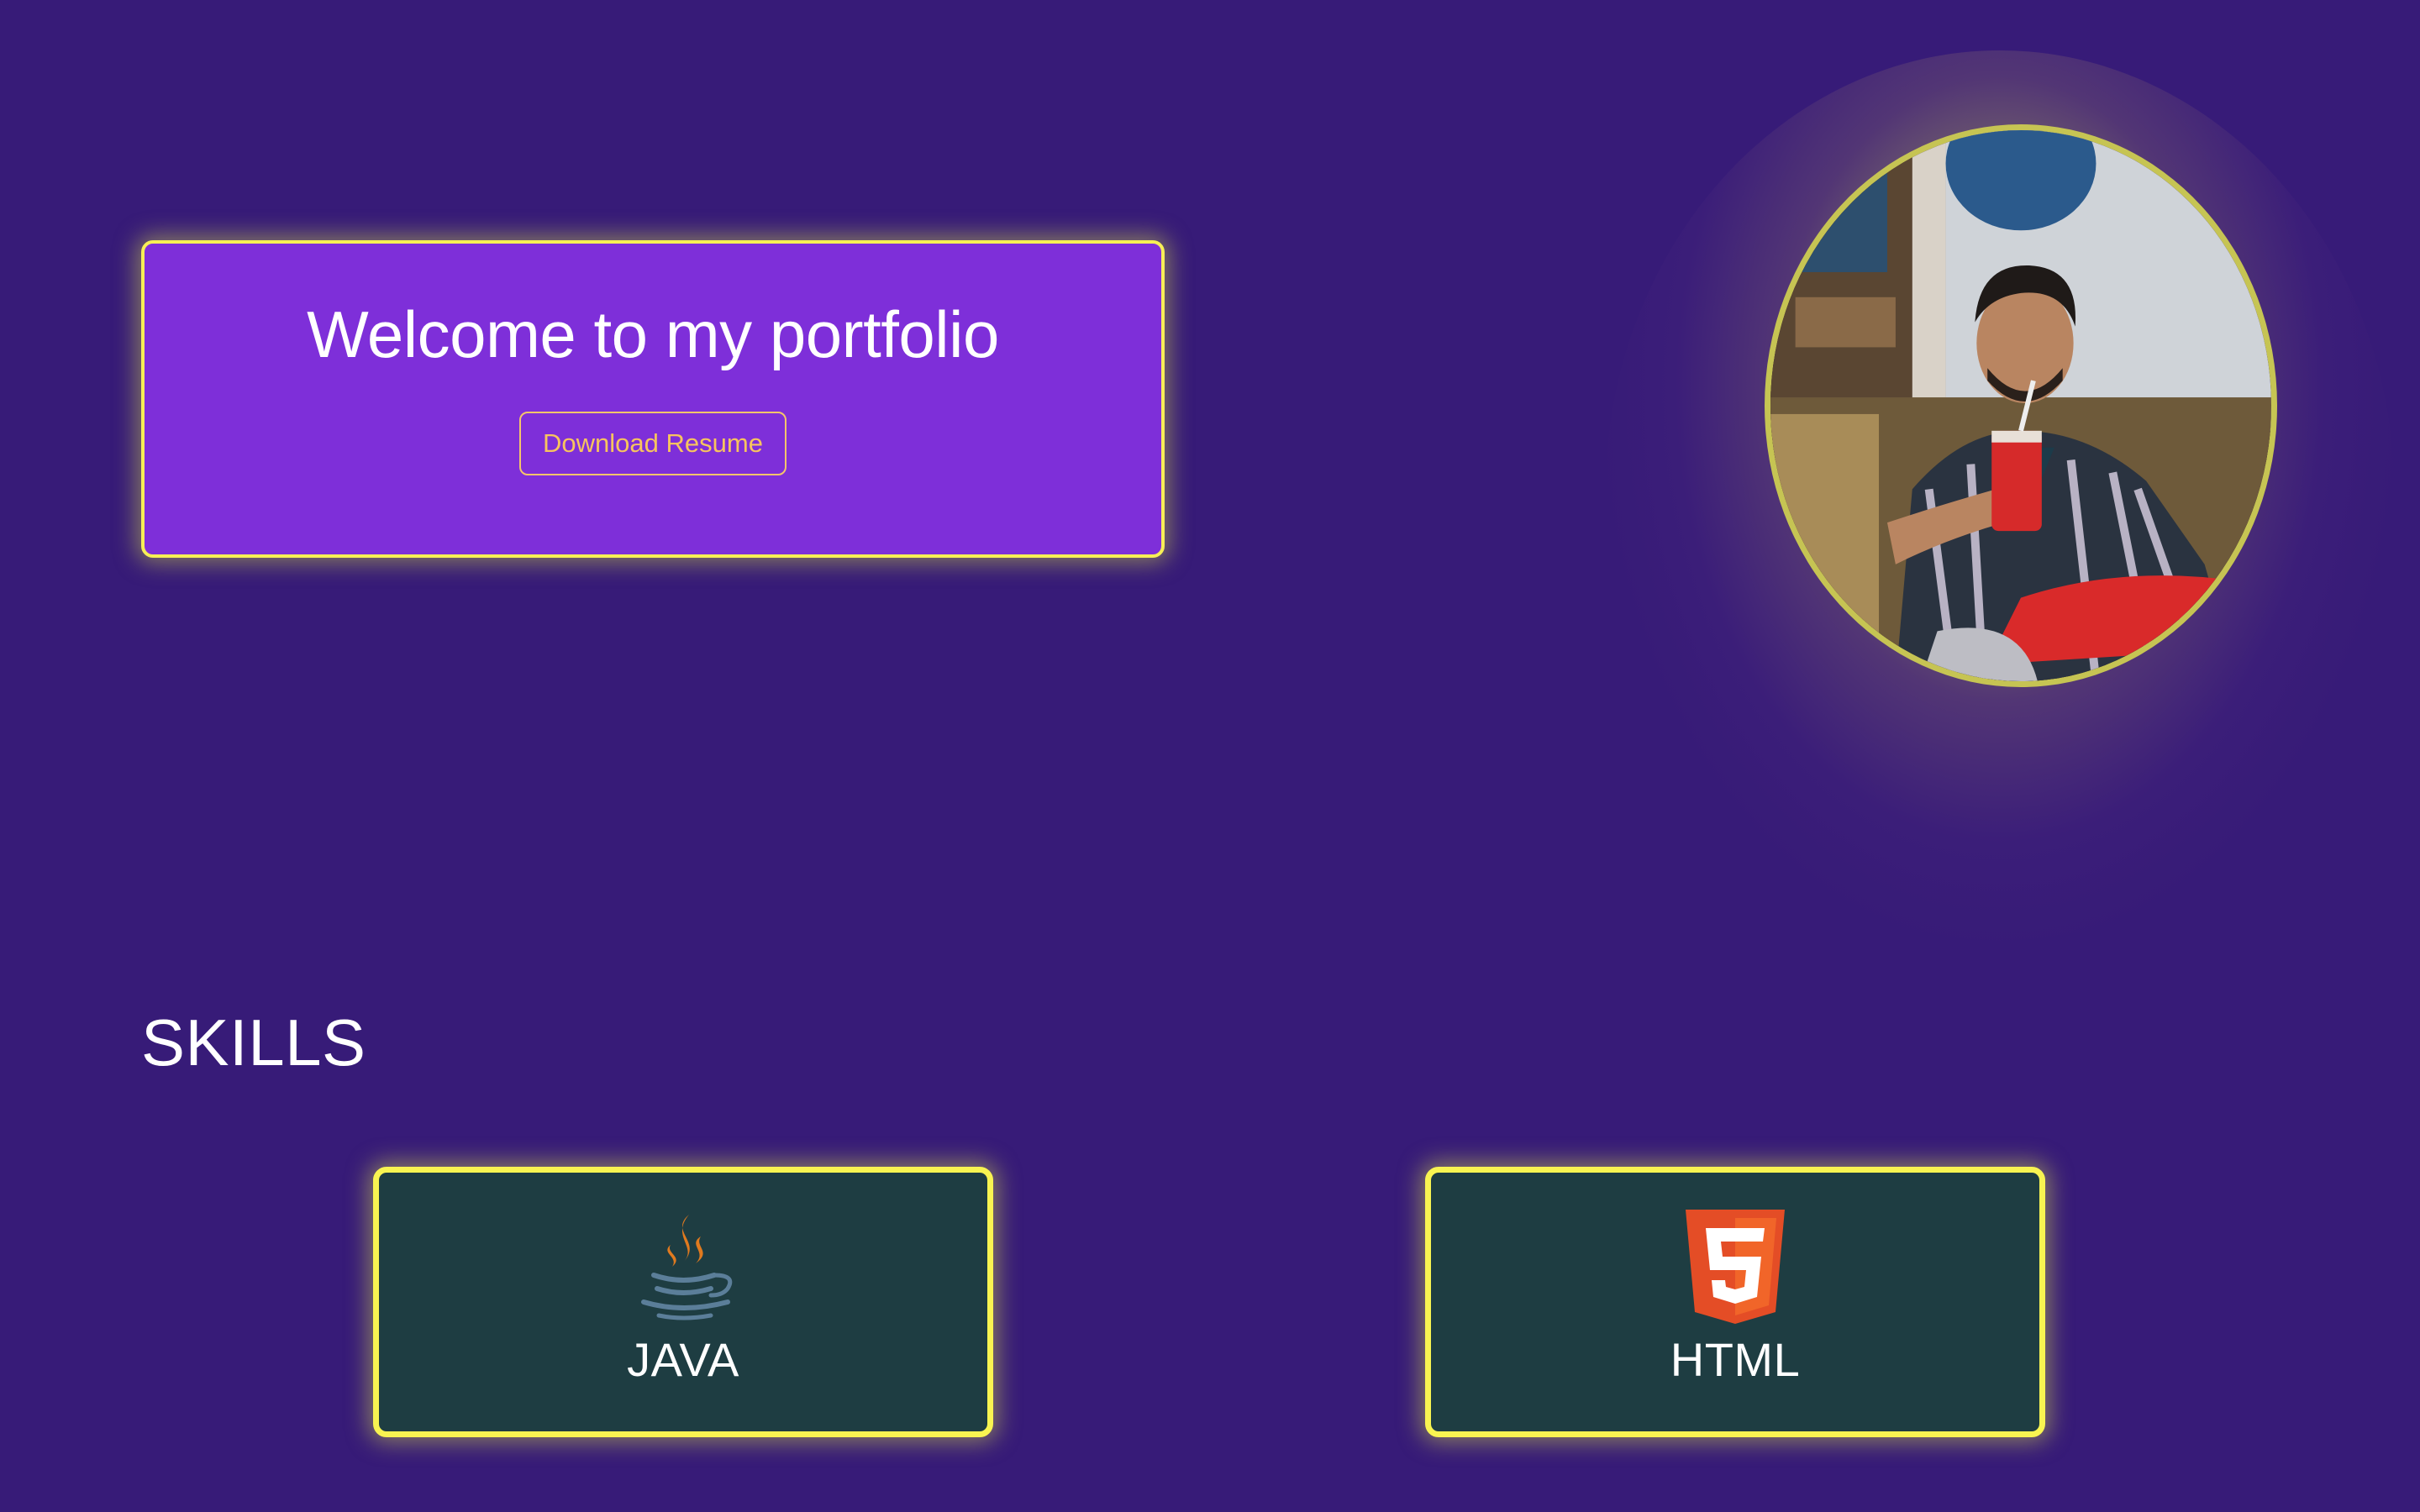 The width and height of the screenshot is (2420, 1512). What do you see at coordinates (653, 334) in the screenshot?
I see `hero-title: Welcome to my portfolio` at bounding box center [653, 334].